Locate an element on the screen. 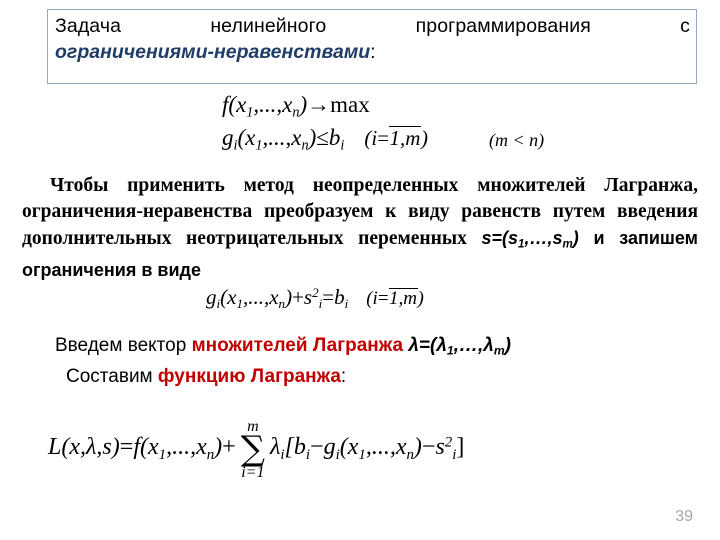 The image size is (720, 540). sv-sm-sub: m is located at coordinates (567, 244).